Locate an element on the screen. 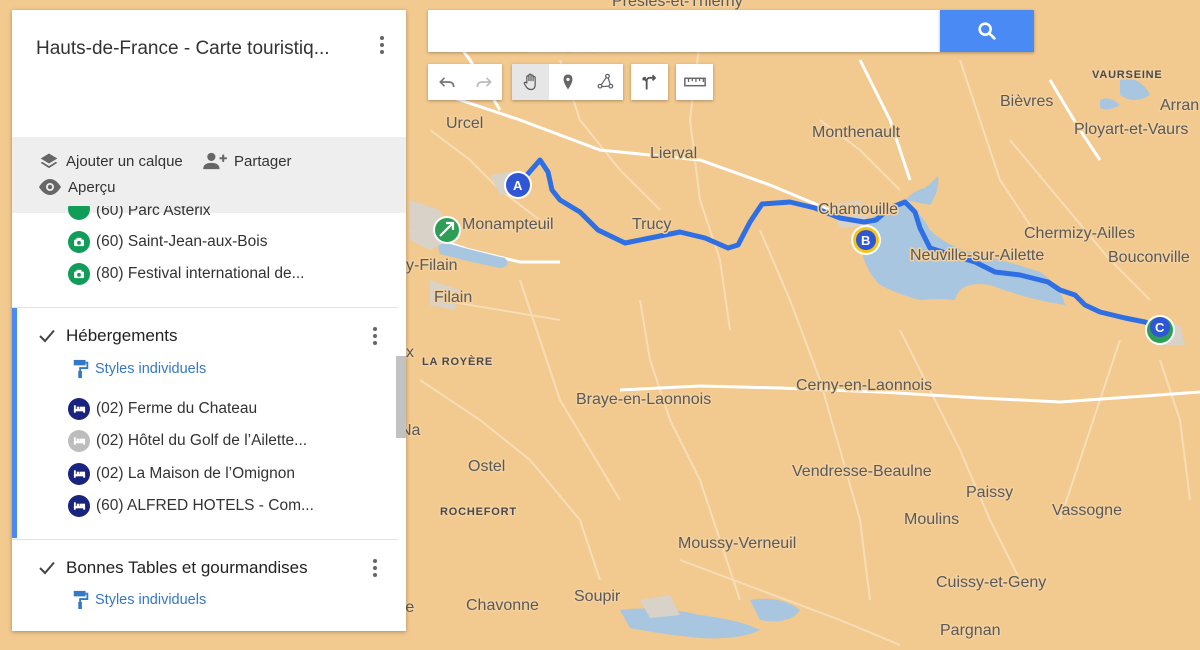 This screenshot has width=1200, height=650. marker-c-label: C is located at coordinates (1160, 327).